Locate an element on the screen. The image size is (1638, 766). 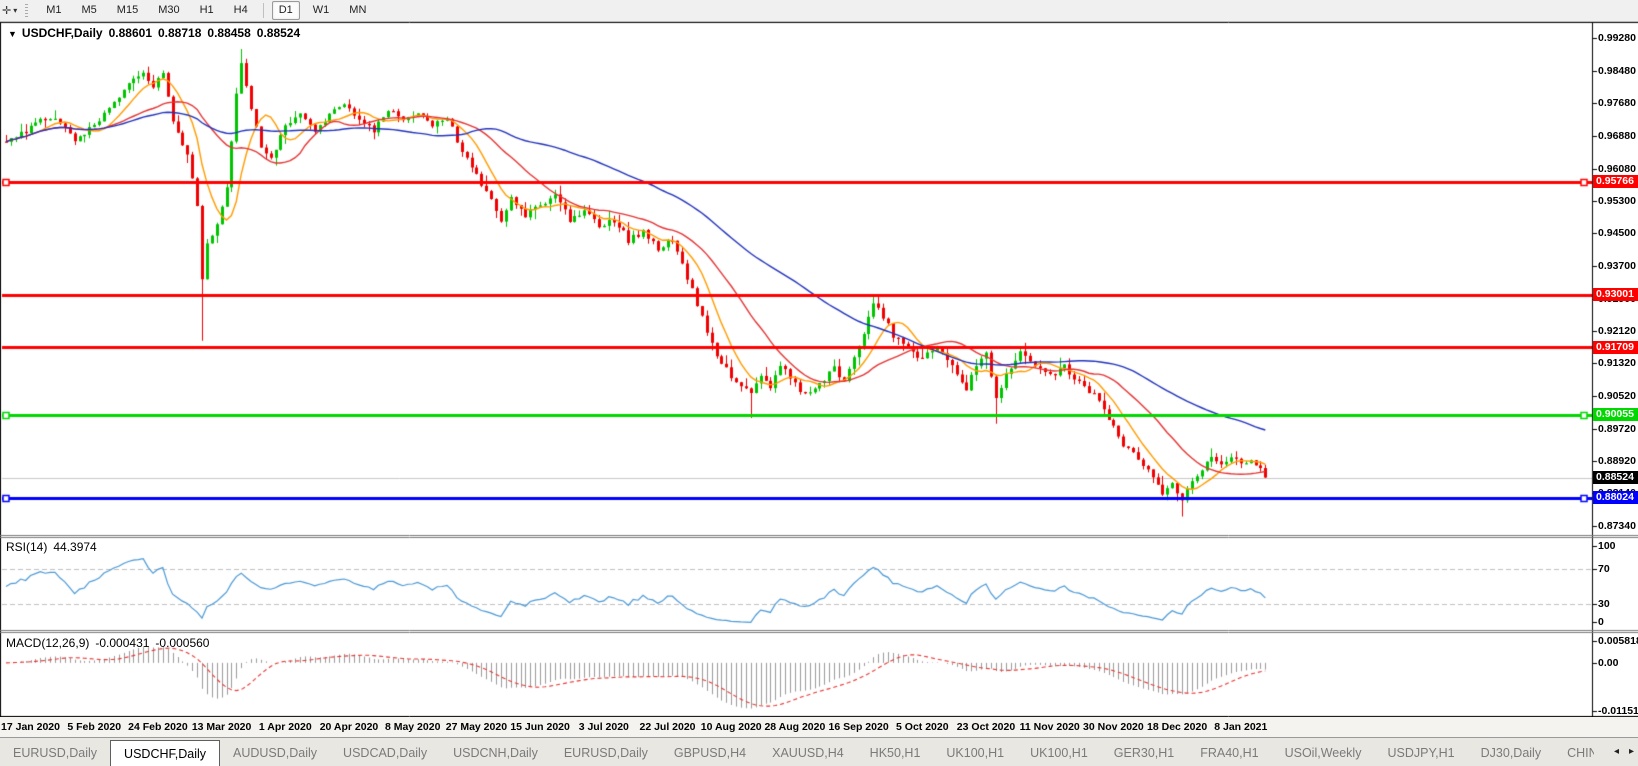
timeframe-button-m5: M5 is located at coordinates (89, 10).